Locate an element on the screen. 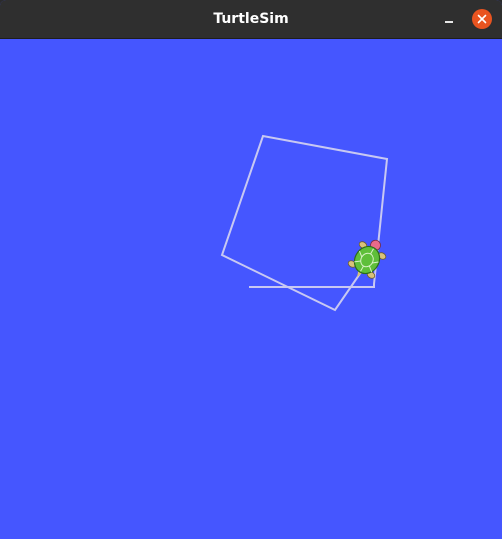 This screenshot has width=502, height=539. minimize-icon is located at coordinates (449, 22).